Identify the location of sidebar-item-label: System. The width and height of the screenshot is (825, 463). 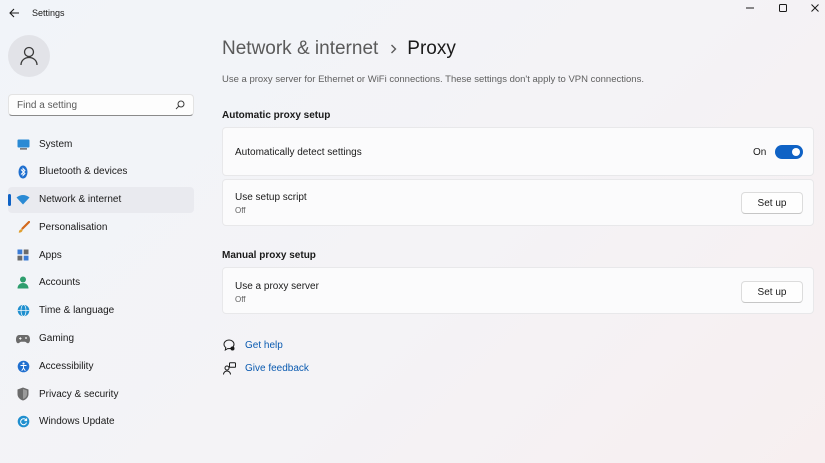
(56, 144).